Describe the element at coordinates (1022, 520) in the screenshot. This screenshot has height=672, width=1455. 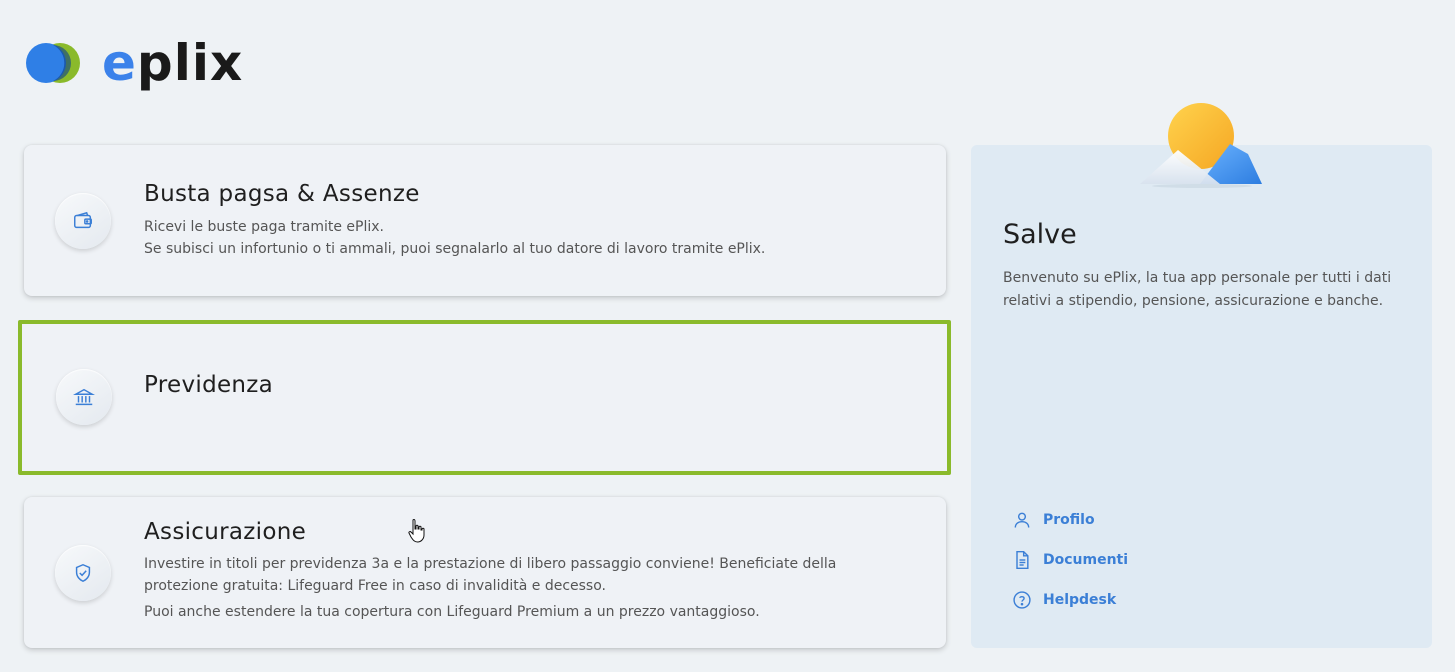
I see `user-icon` at that location.